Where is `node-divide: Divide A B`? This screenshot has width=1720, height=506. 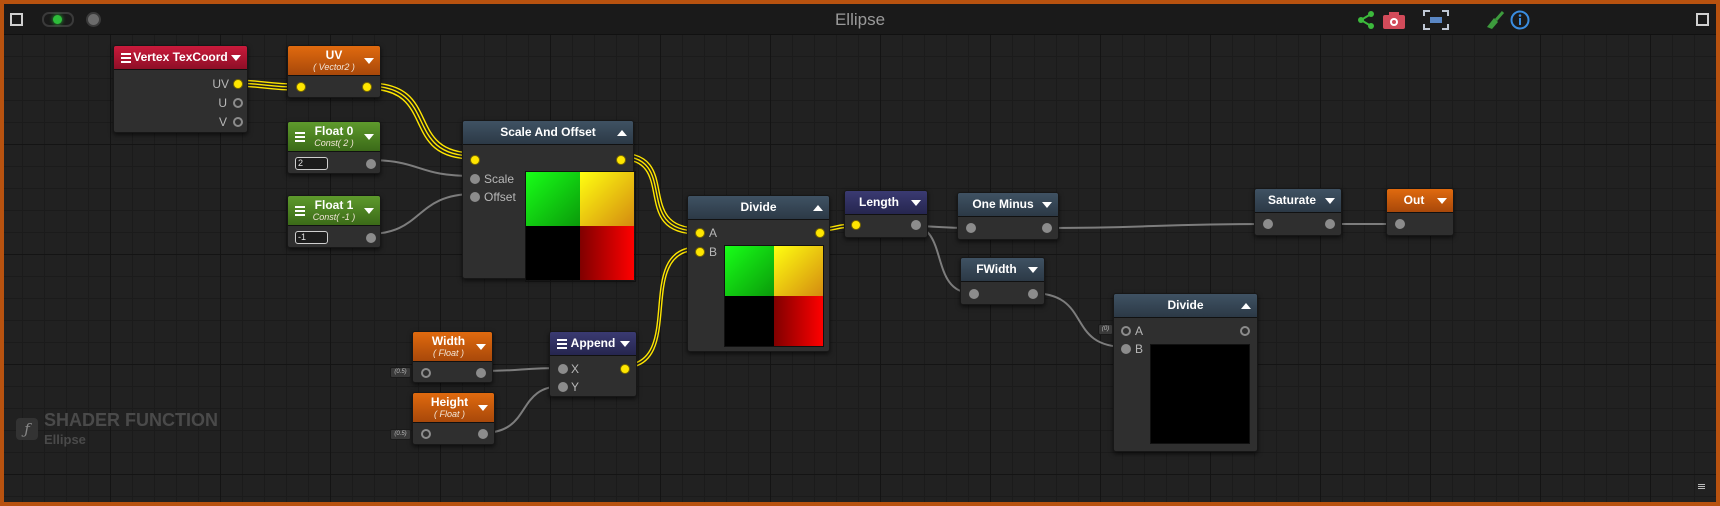 node-divide: Divide A B is located at coordinates (758, 273).